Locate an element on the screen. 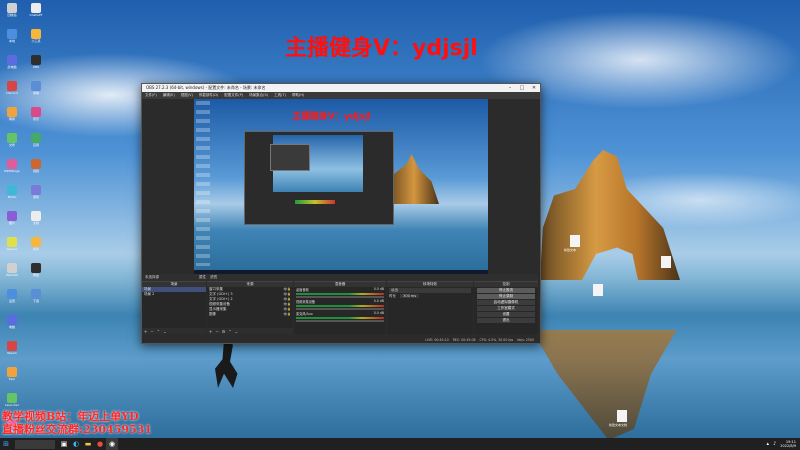 This screenshot has width=800, height=450. source-item: 图像 👁 🔒 is located at coordinates (250, 314).